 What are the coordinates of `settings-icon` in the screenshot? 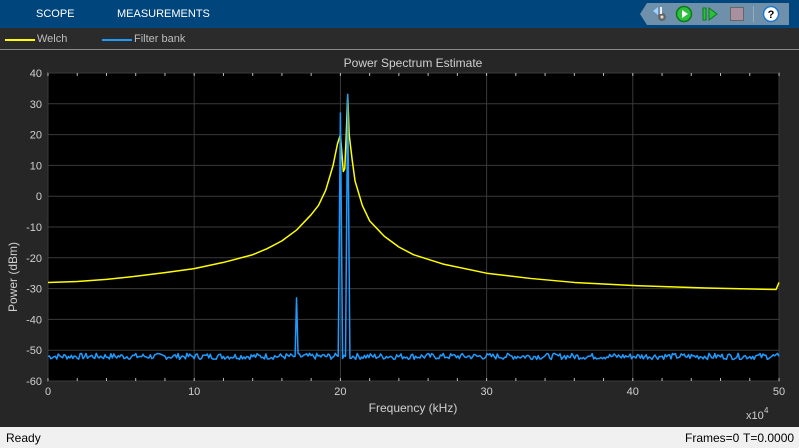 It's located at (660, 14).